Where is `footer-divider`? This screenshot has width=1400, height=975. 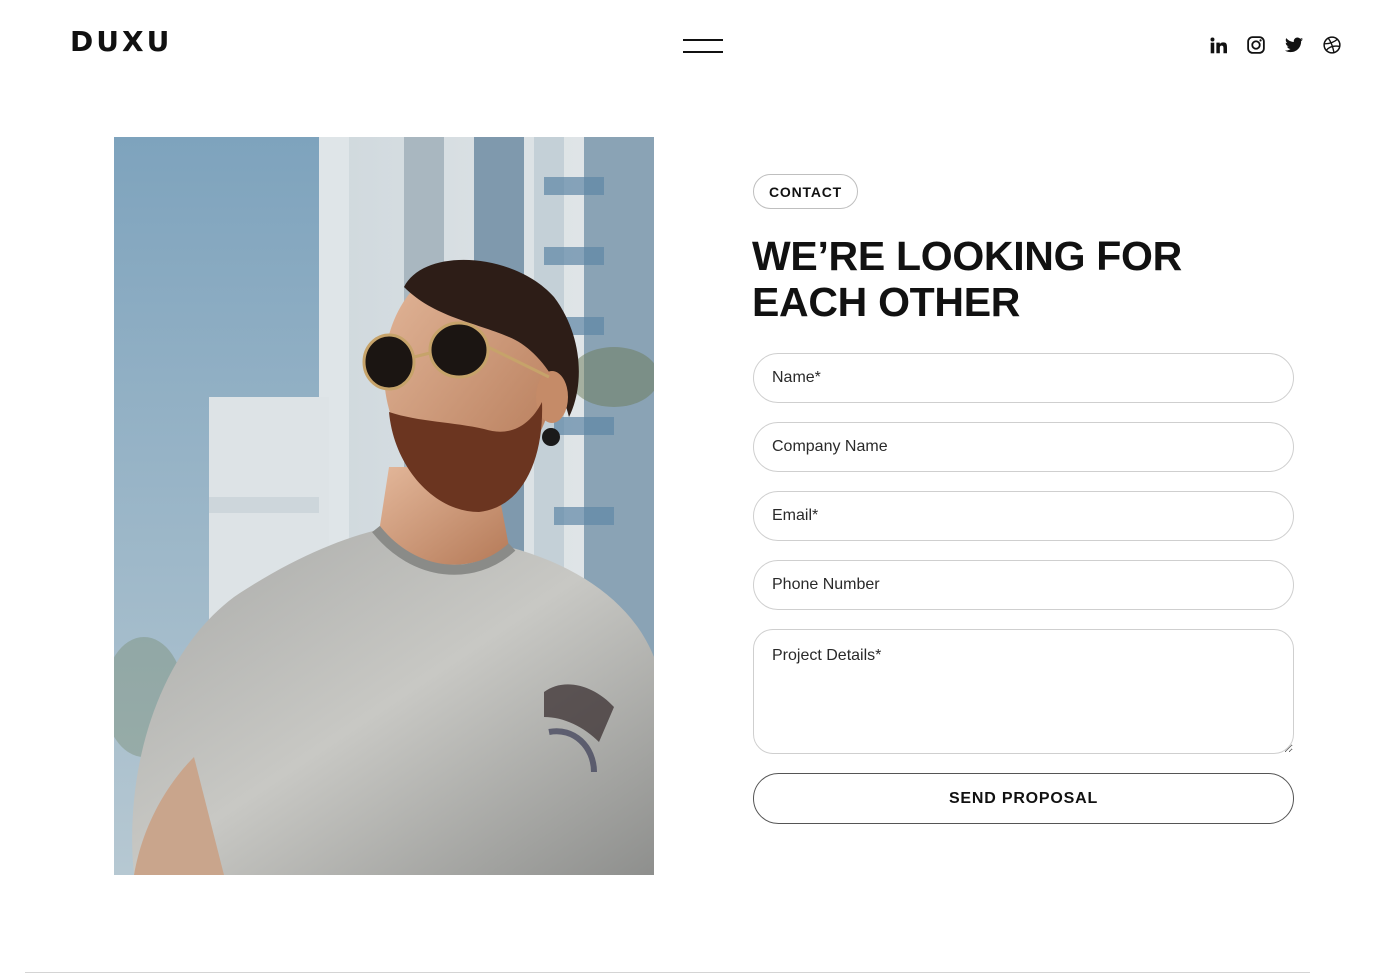
footer-divider is located at coordinates (667, 972).